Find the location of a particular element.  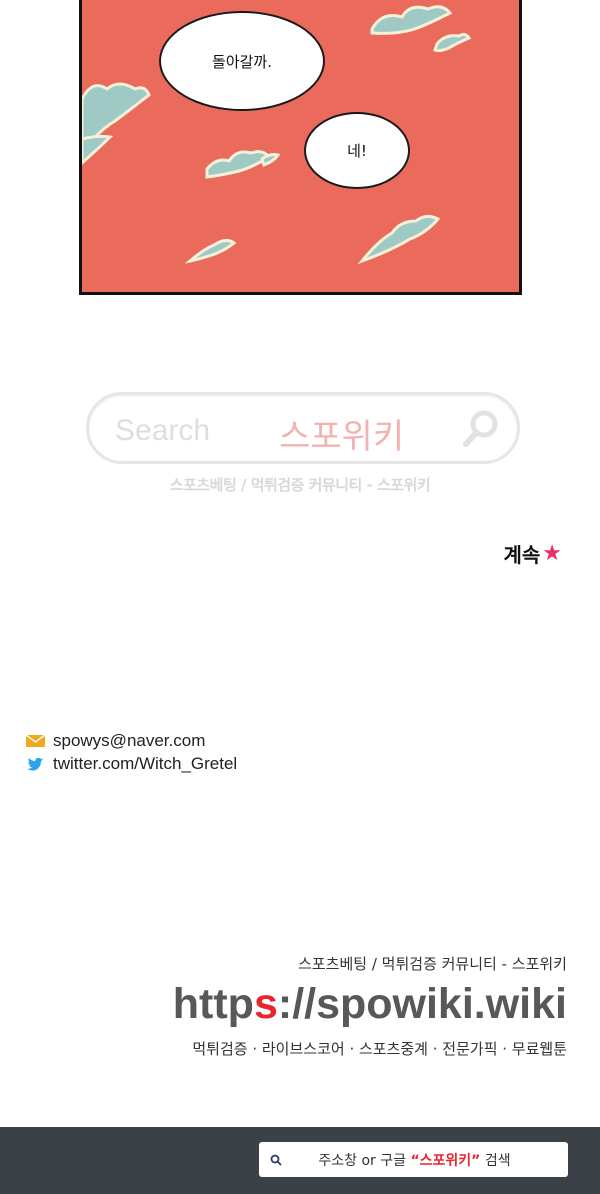

credit-tagline: 스포츠베팅 / 먹튀검증 커뮤니티 - 스포위키 is located at coordinates (432, 964).